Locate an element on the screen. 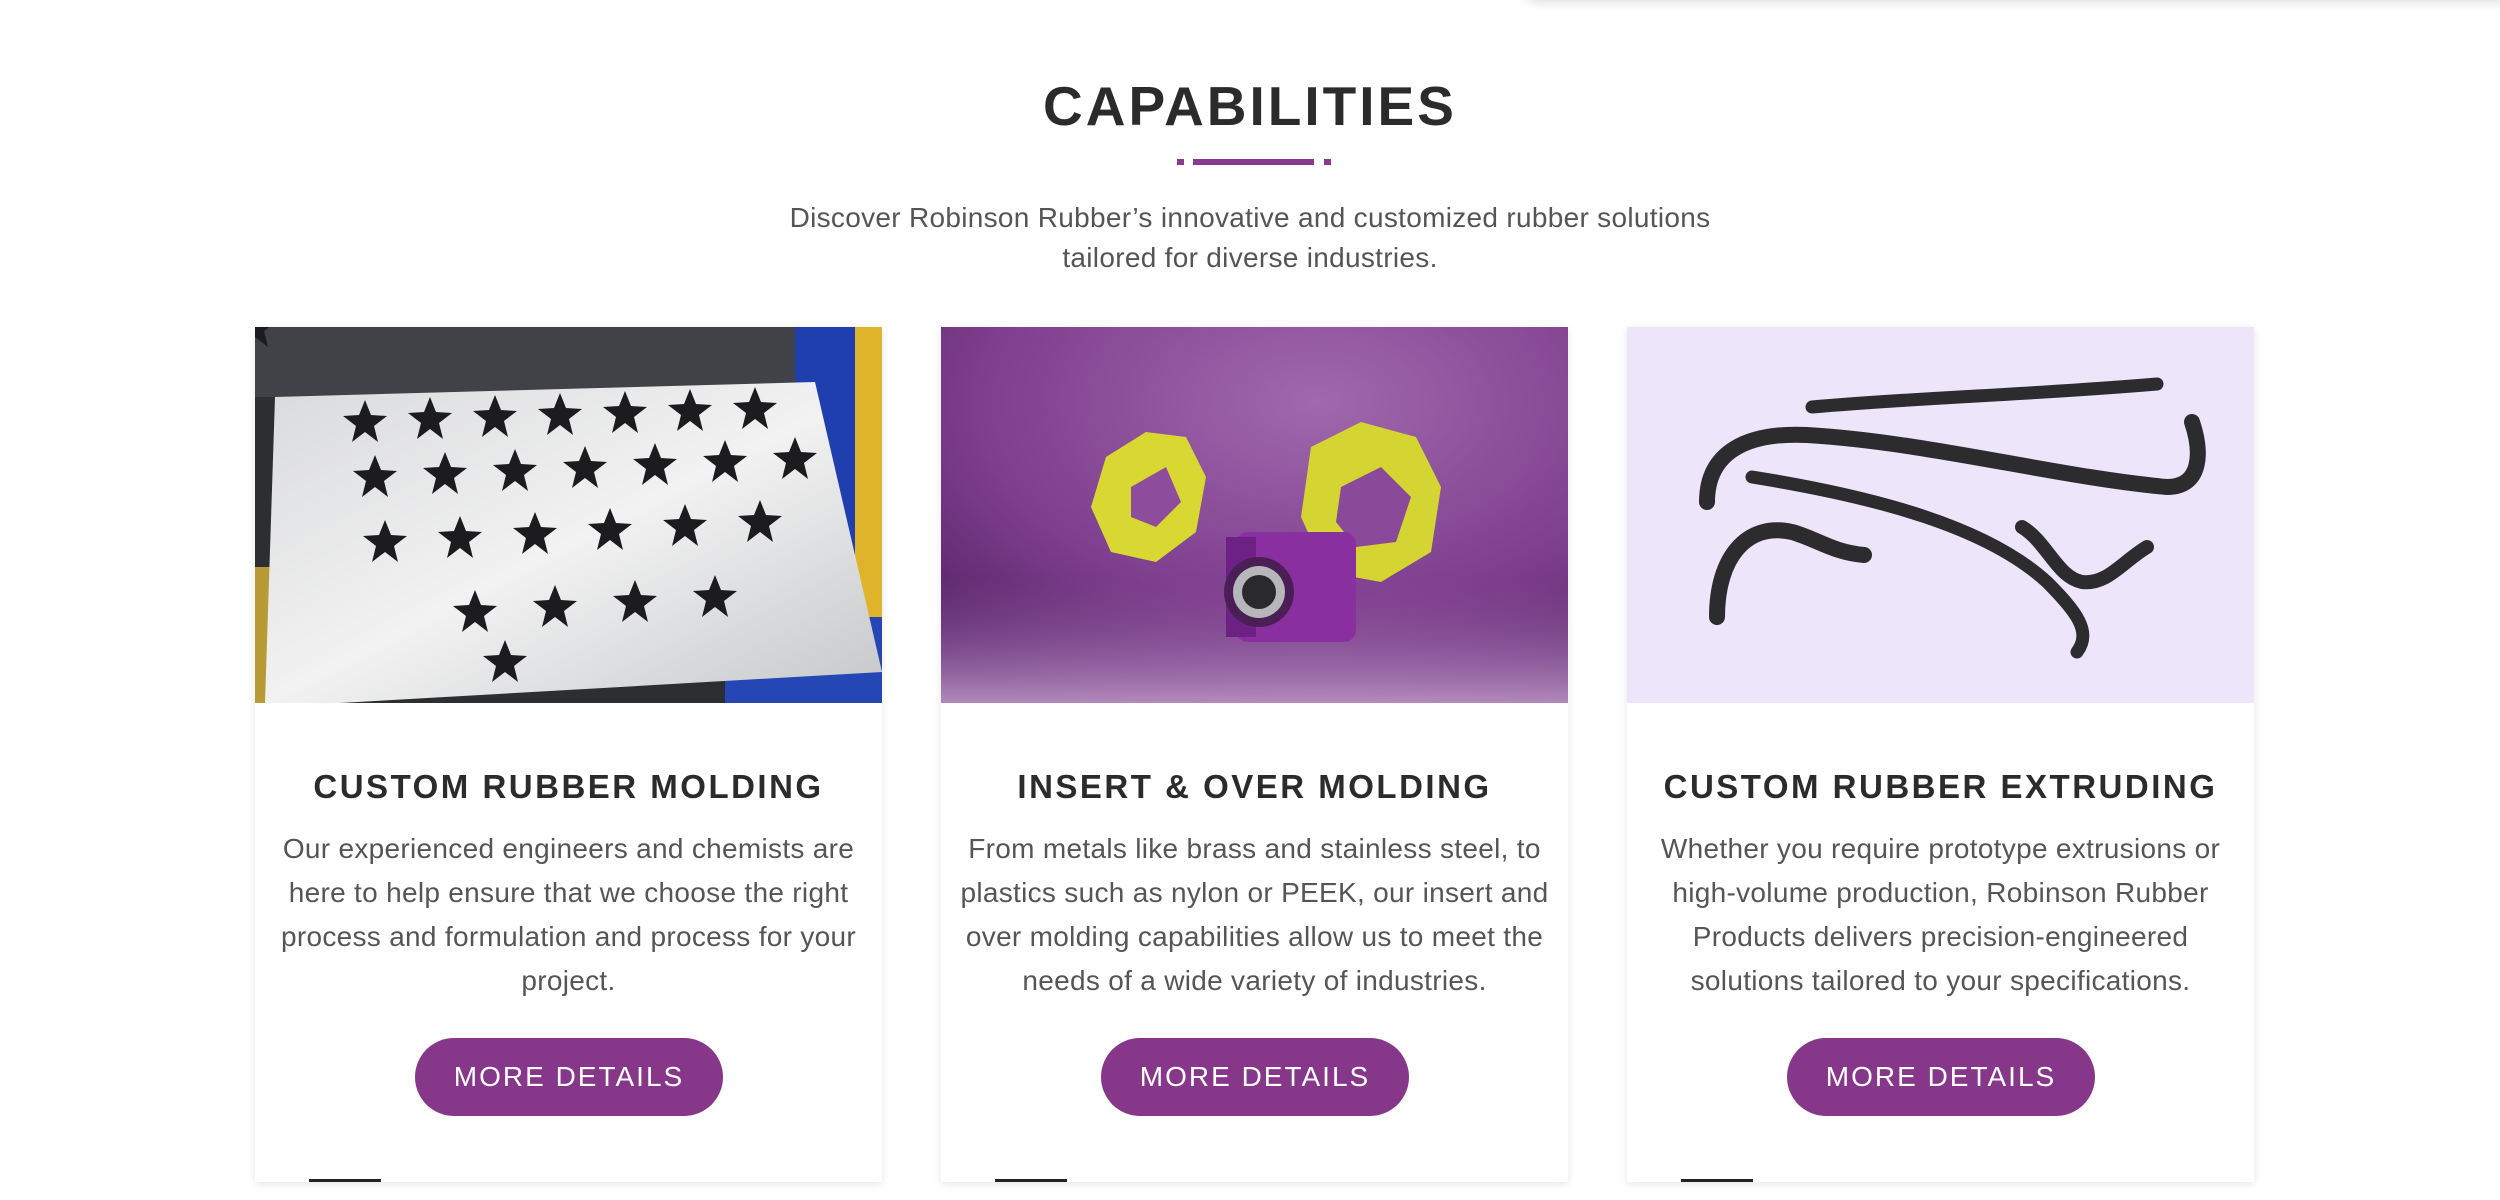 The width and height of the screenshot is (2500, 1200). card-title: INSERT & OVER MOLDING is located at coordinates (1254, 786).